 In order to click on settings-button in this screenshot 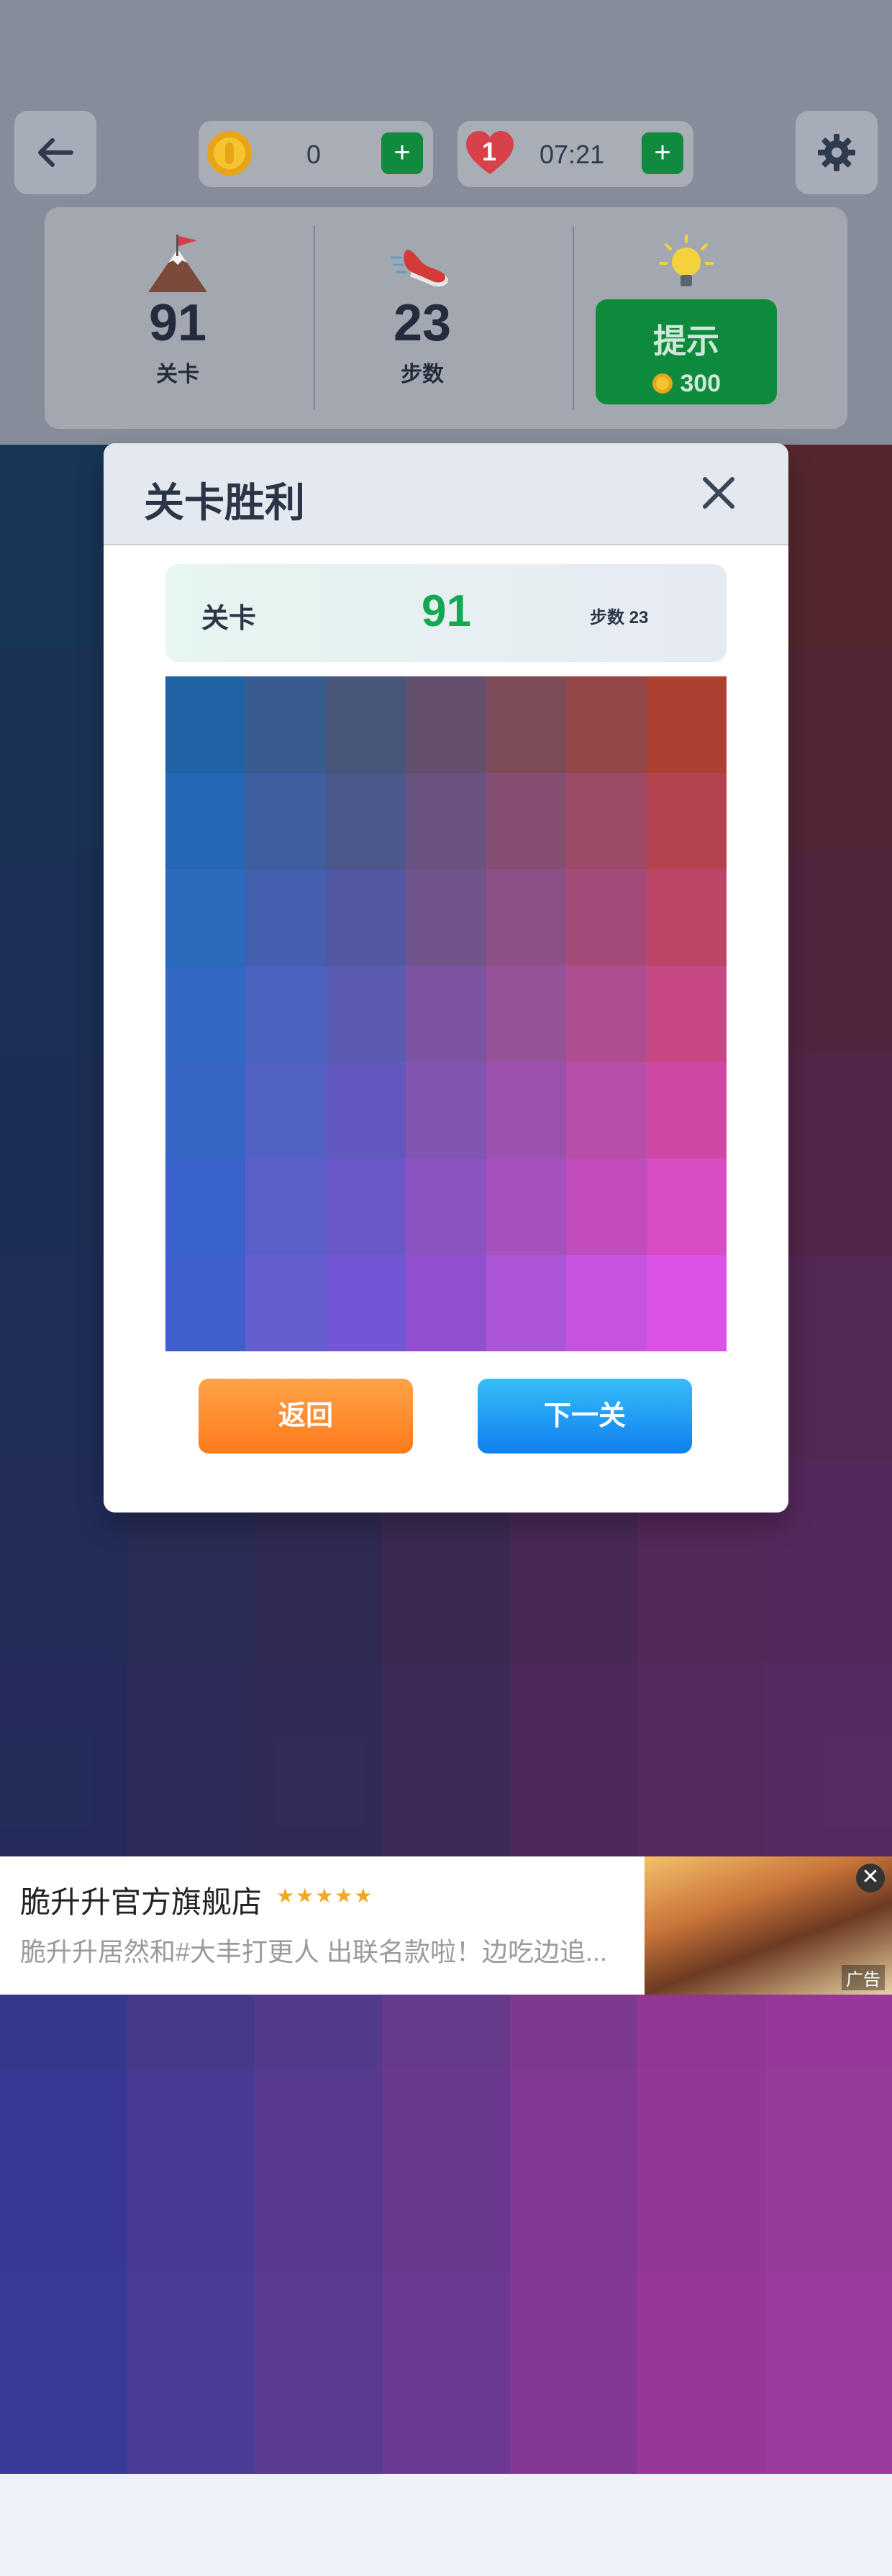, I will do `click(837, 152)`.